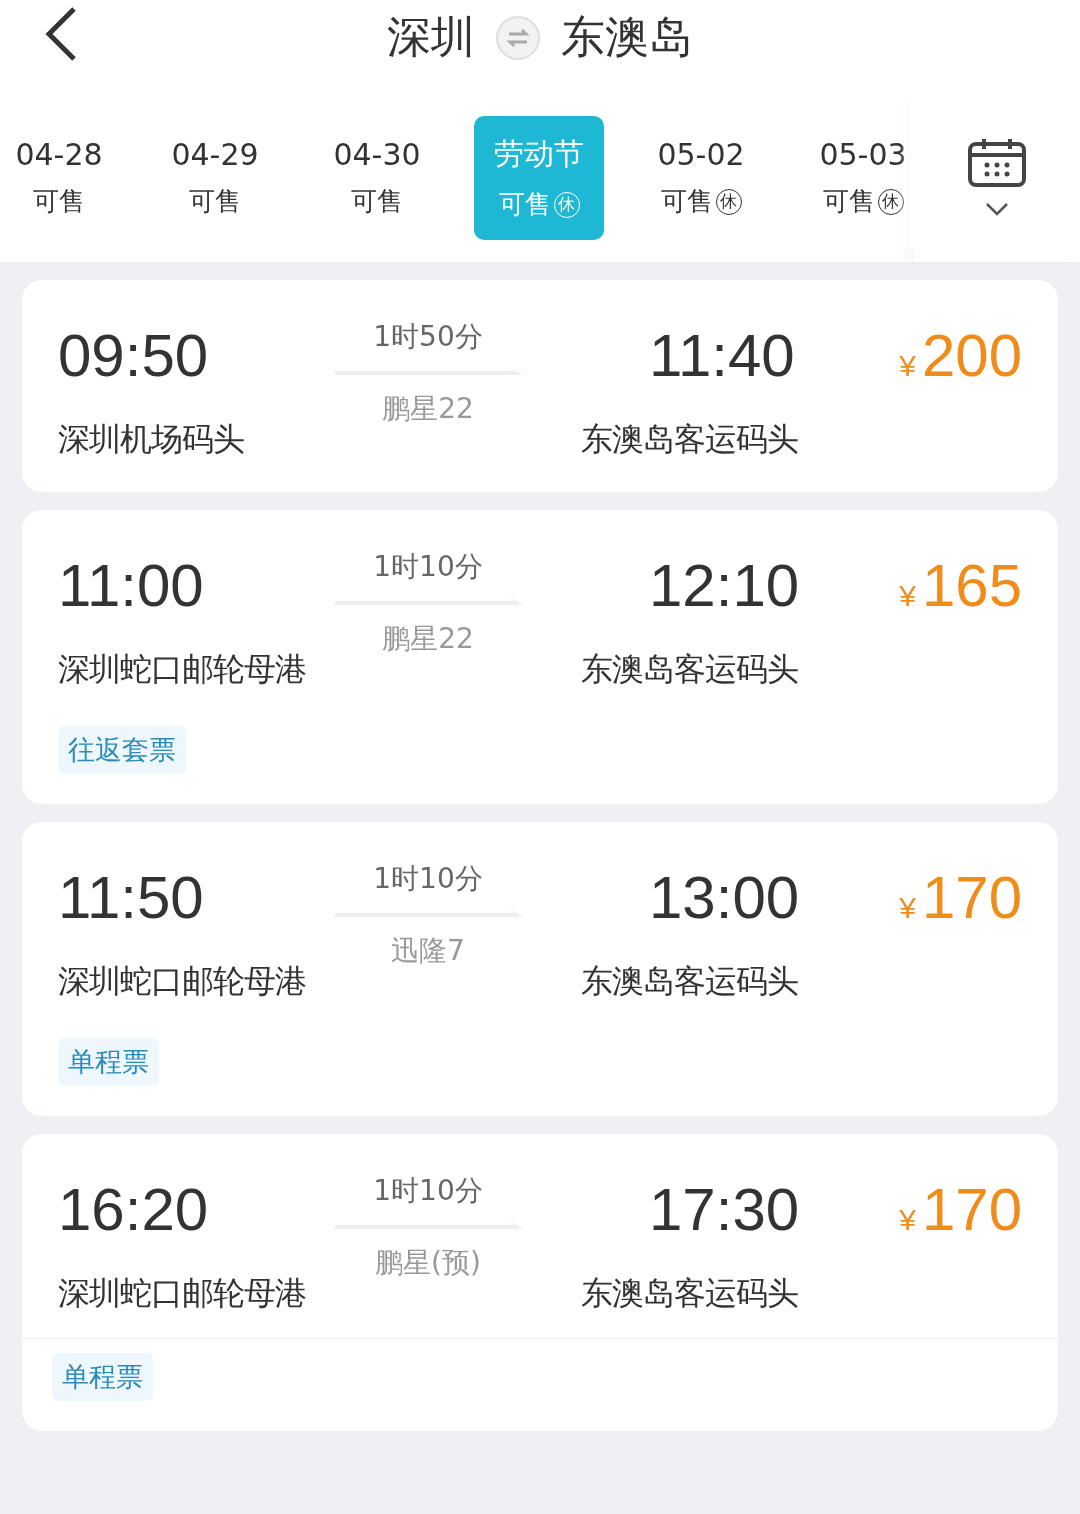 This screenshot has width=1080, height=1514. What do you see at coordinates (428, 951) in the screenshot?
I see `vessel-name: 迅隆7` at bounding box center [428, 951].